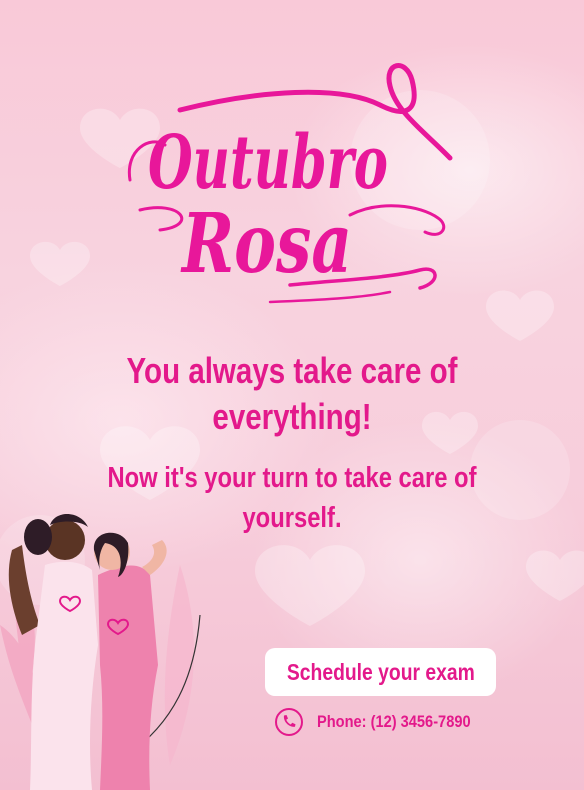 The height and width of the screenshot is (790, 584). What do you see at coordinates (268, 163) in the screenshot?
I see `logo-title-line1: Outubro` at bounding box center [268, 163].